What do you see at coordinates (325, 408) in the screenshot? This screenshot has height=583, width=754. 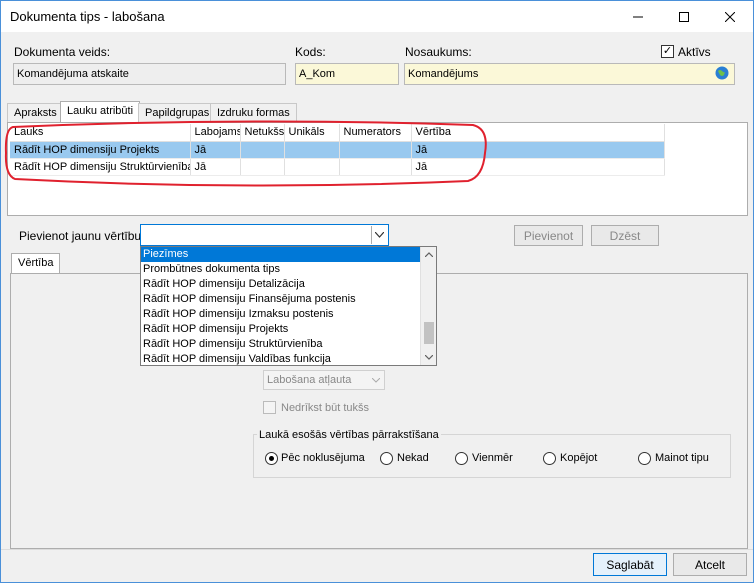 I see `no-empty-label: Nedrīkst būt tukšs` at bounding box center [325, 408].